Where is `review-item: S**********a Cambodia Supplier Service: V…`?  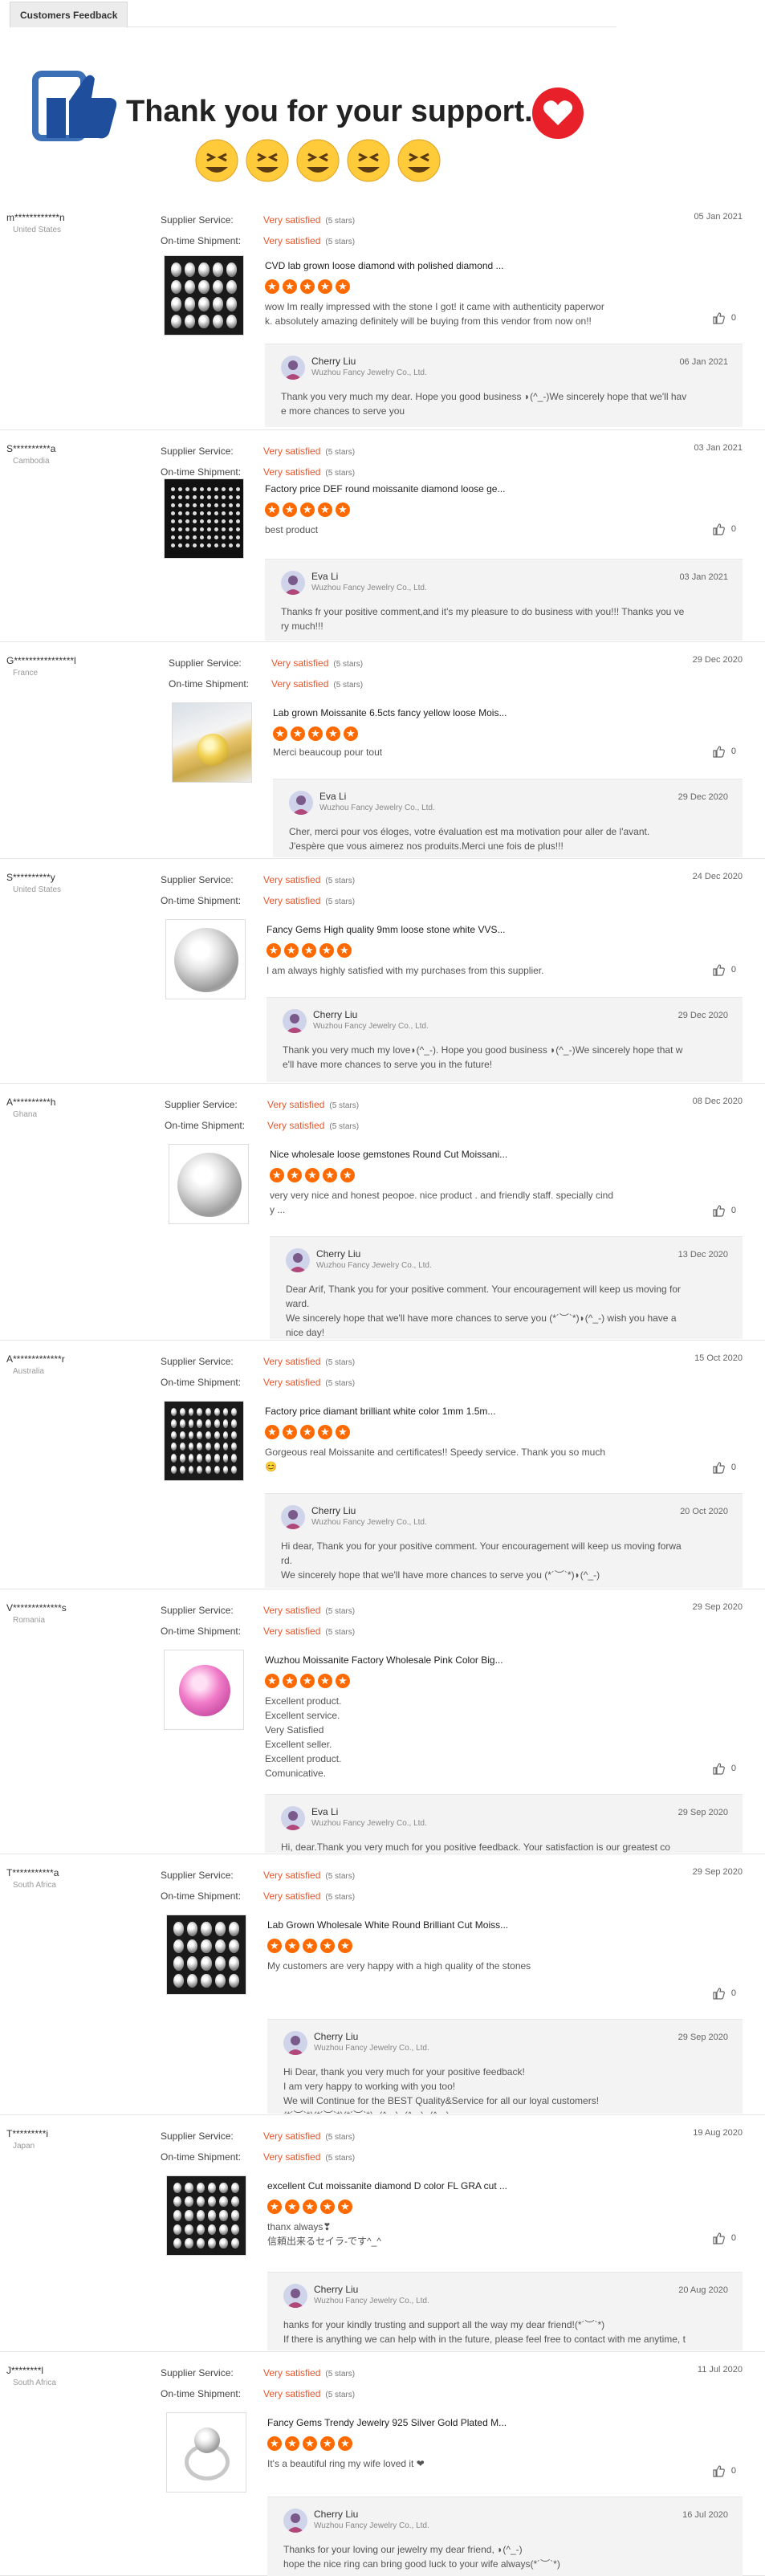 review-item: S**********a Cambodia Supplier Service: V… is located at coordinates (382, 536).